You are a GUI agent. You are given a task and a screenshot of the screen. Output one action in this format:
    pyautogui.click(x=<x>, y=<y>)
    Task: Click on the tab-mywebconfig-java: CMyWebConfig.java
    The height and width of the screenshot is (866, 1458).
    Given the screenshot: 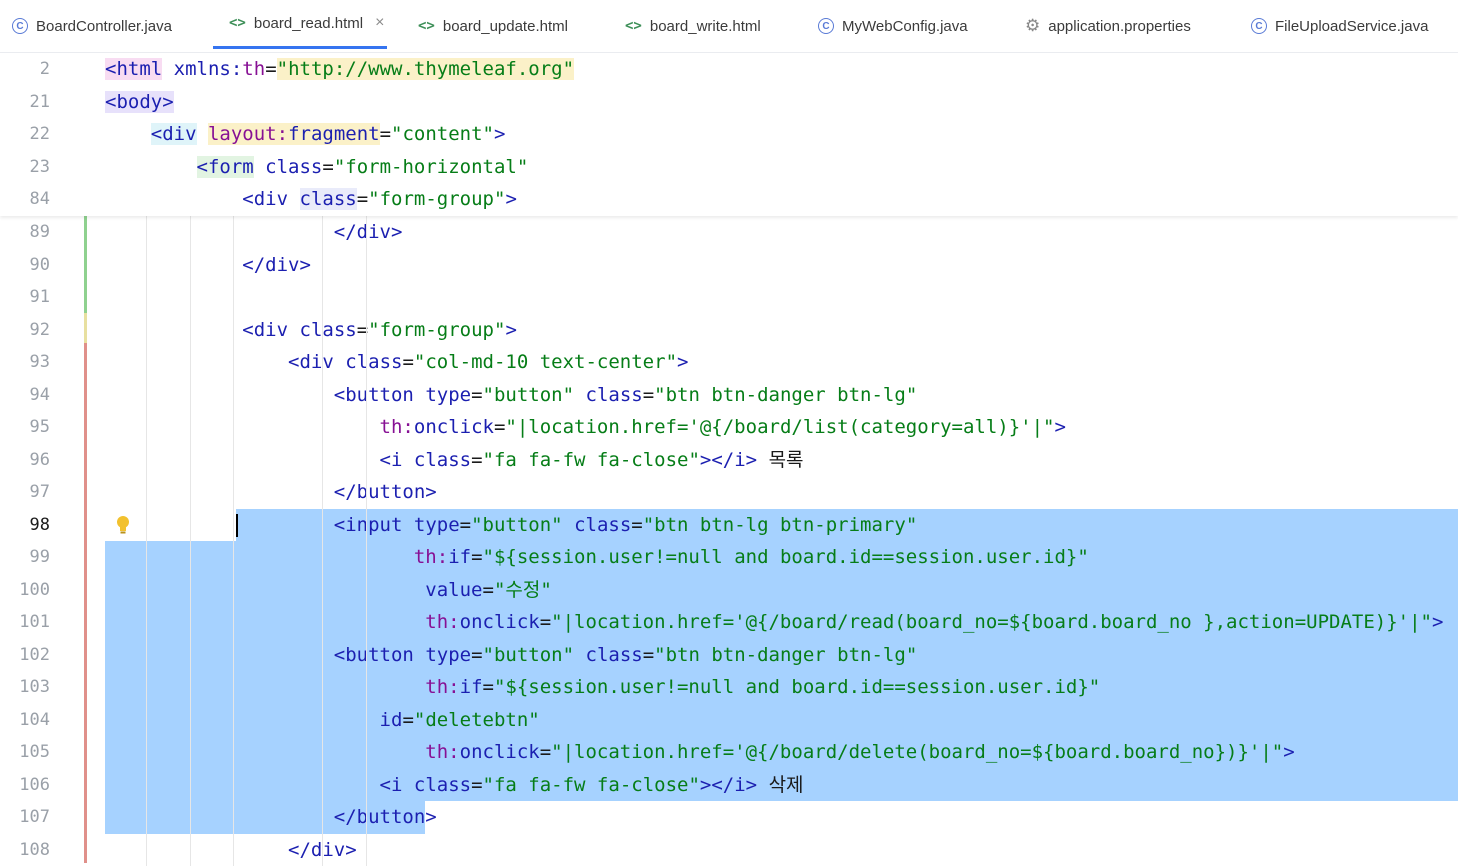 What is the action you would take?
    pyautogui.click(x=893, y=26)
    